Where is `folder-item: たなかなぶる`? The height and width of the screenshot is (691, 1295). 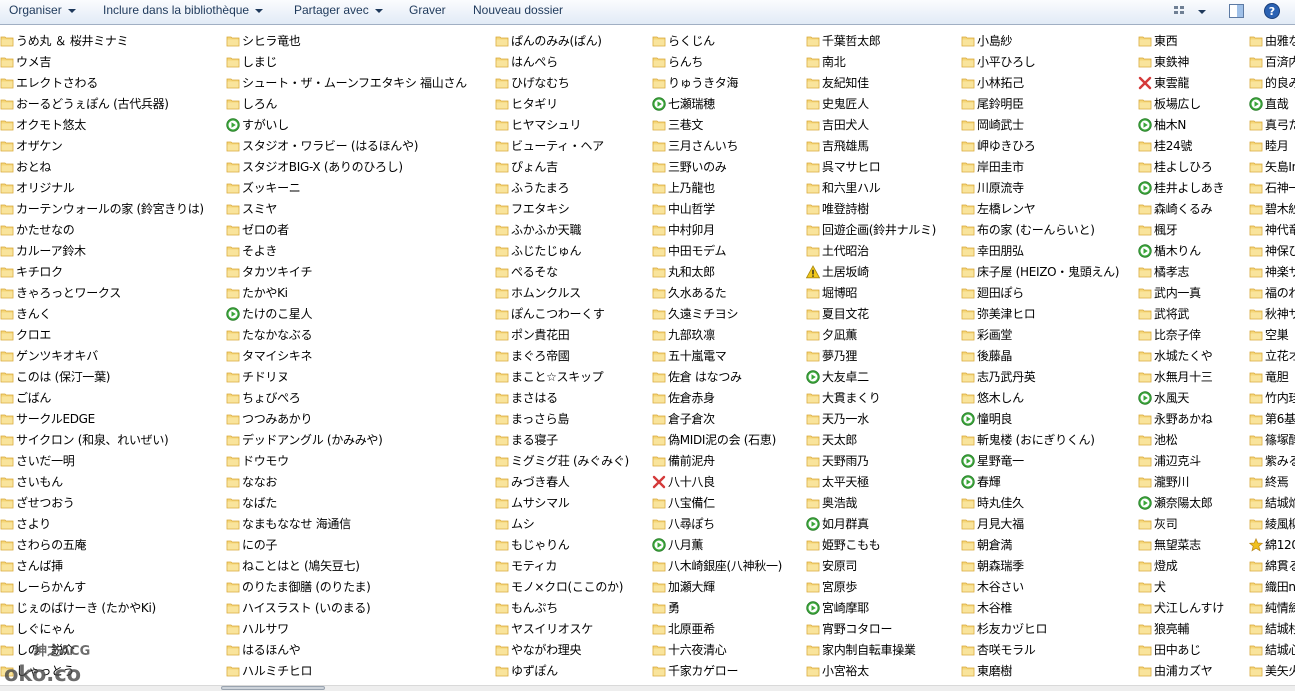
folder-item: たなかなぶる is located at coordinates (346, 334).